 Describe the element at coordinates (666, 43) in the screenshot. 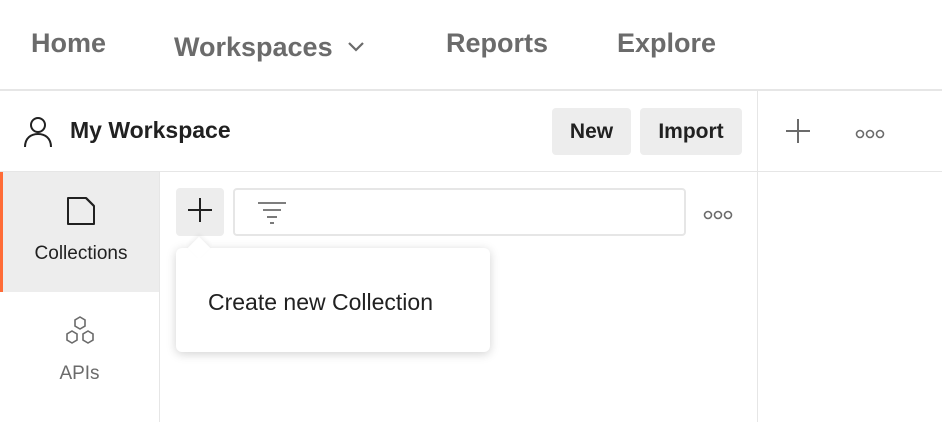

I see `nav-explore: Explore` at that location.